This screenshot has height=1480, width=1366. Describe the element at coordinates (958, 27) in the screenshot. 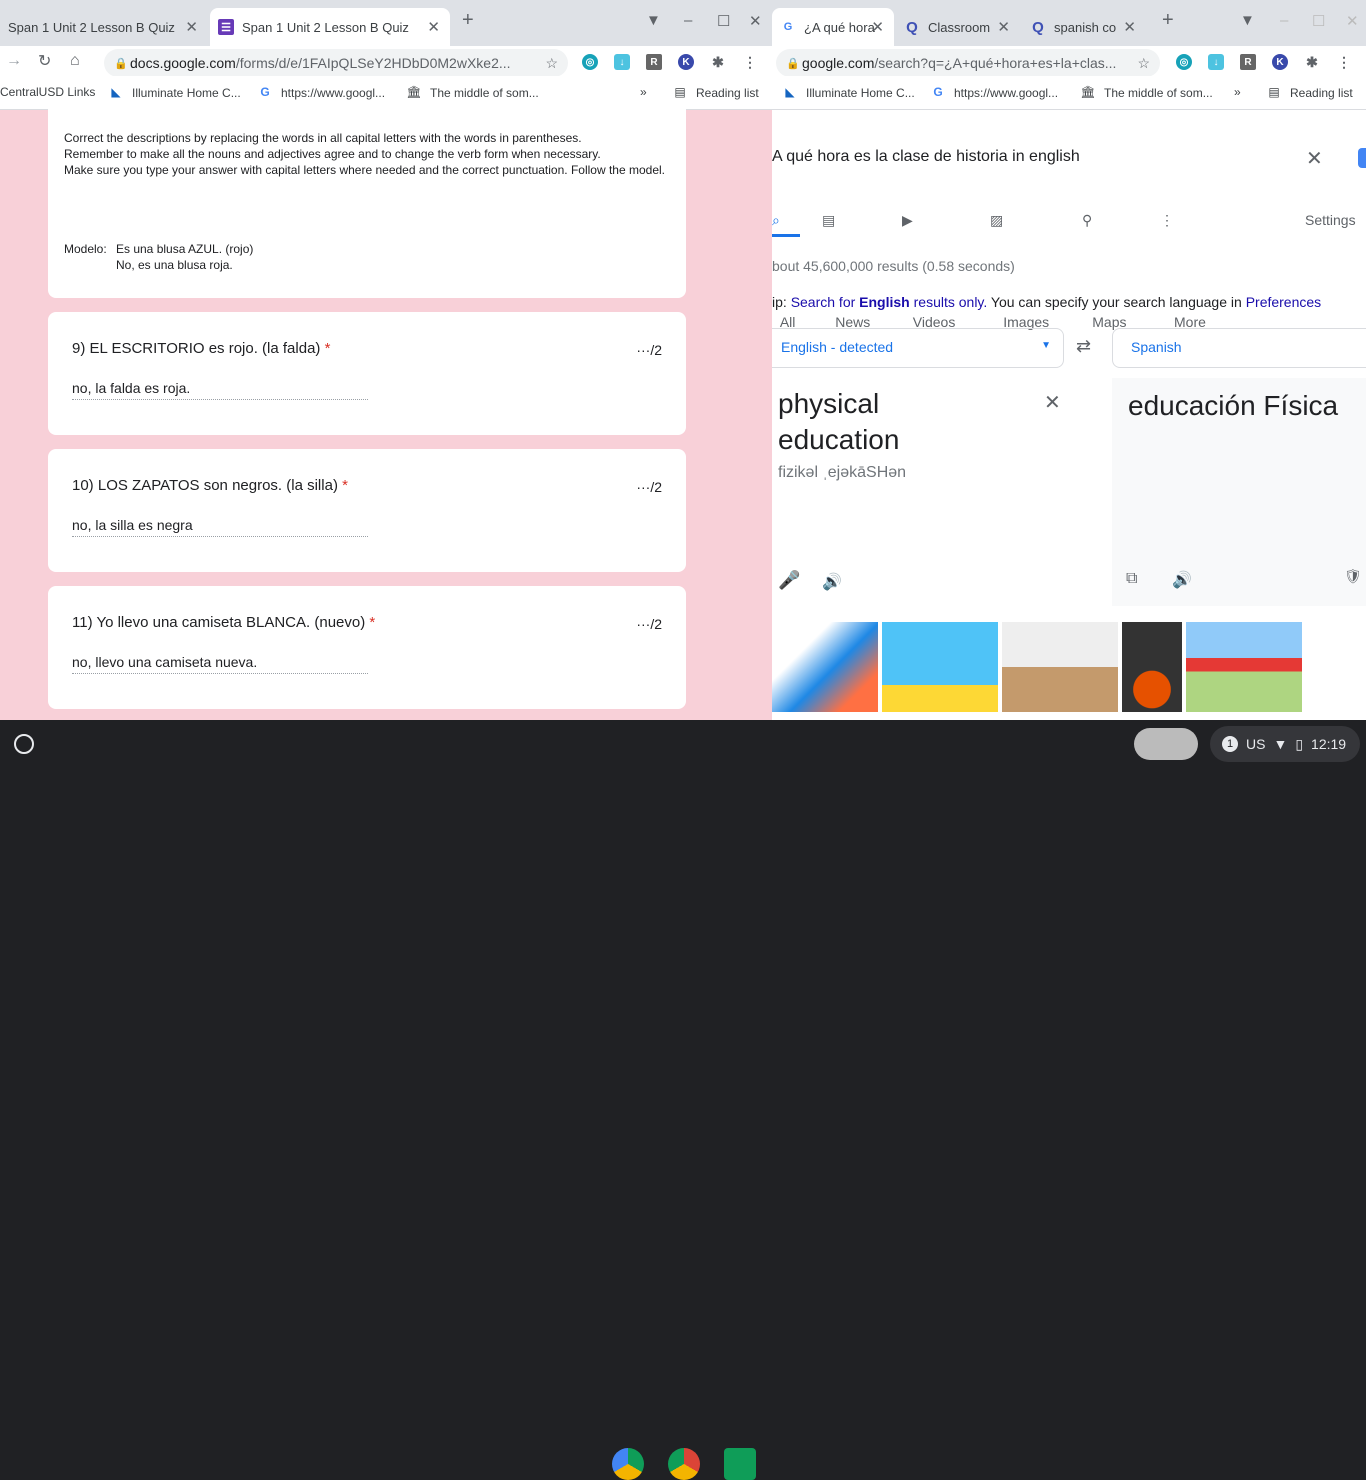

I see `tab-classroom: Q Classroom ✕` at that location.